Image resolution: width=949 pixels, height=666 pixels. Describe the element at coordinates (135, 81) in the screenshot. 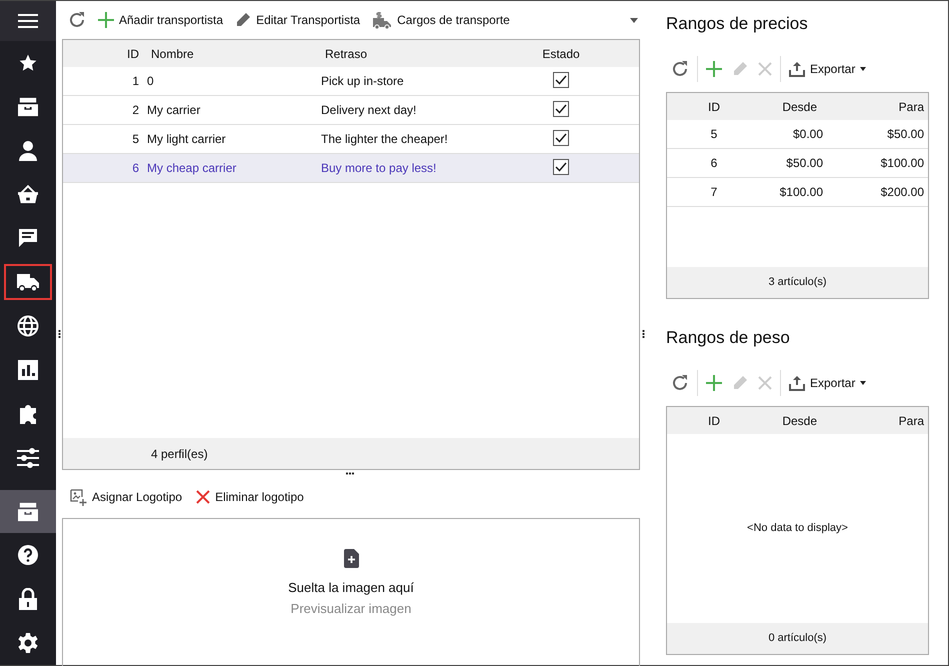

I see `table-cell-text: 1` at that location.